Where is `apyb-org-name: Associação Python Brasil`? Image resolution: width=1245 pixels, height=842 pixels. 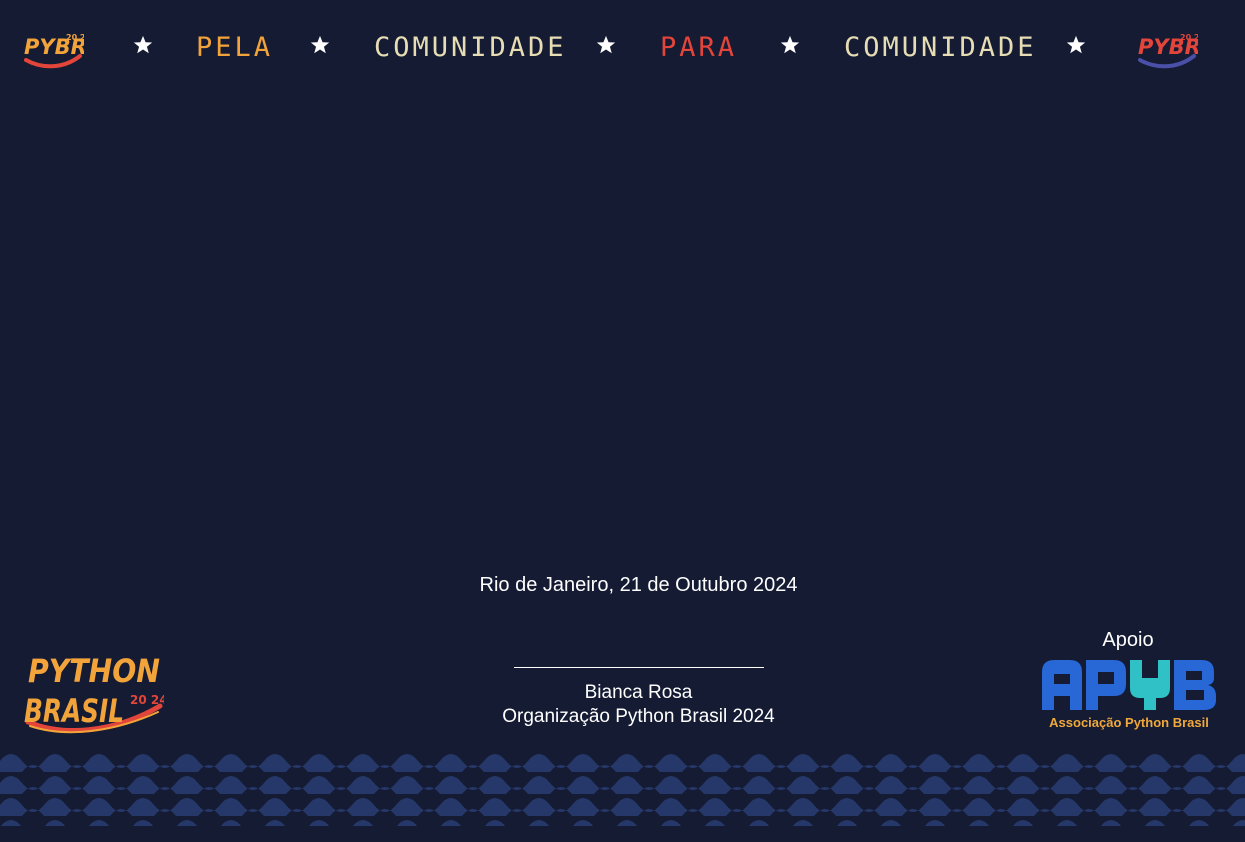 apyb-org-name: Associação Python Brasil is located at coordinates (1129, 722).